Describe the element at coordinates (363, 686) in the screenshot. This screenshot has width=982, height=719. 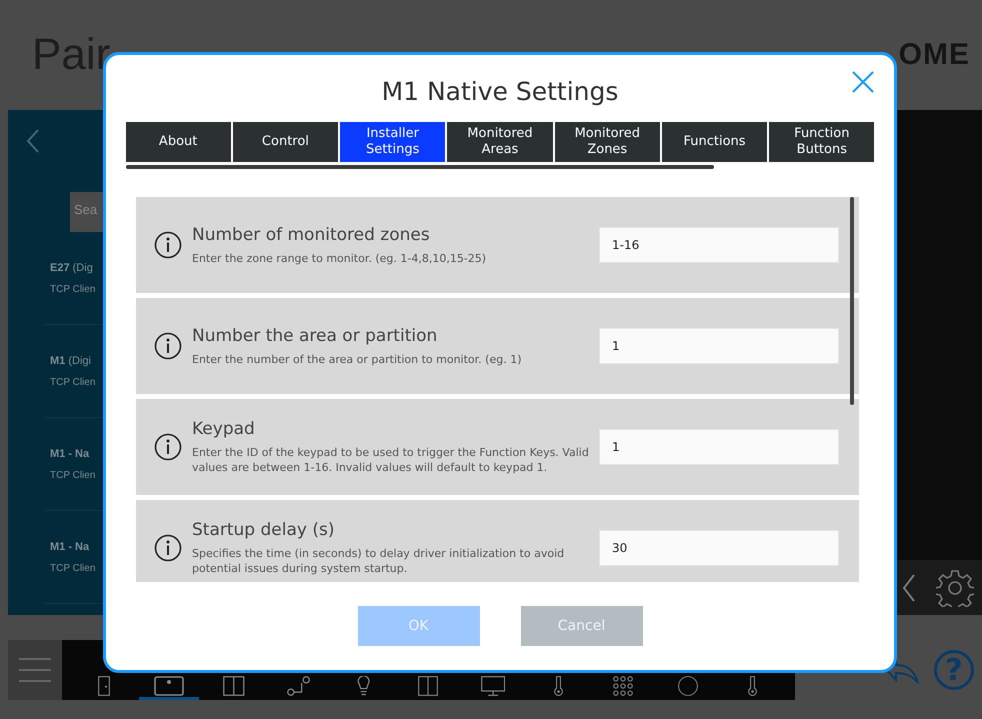
I see `bulb-icon` at that location.